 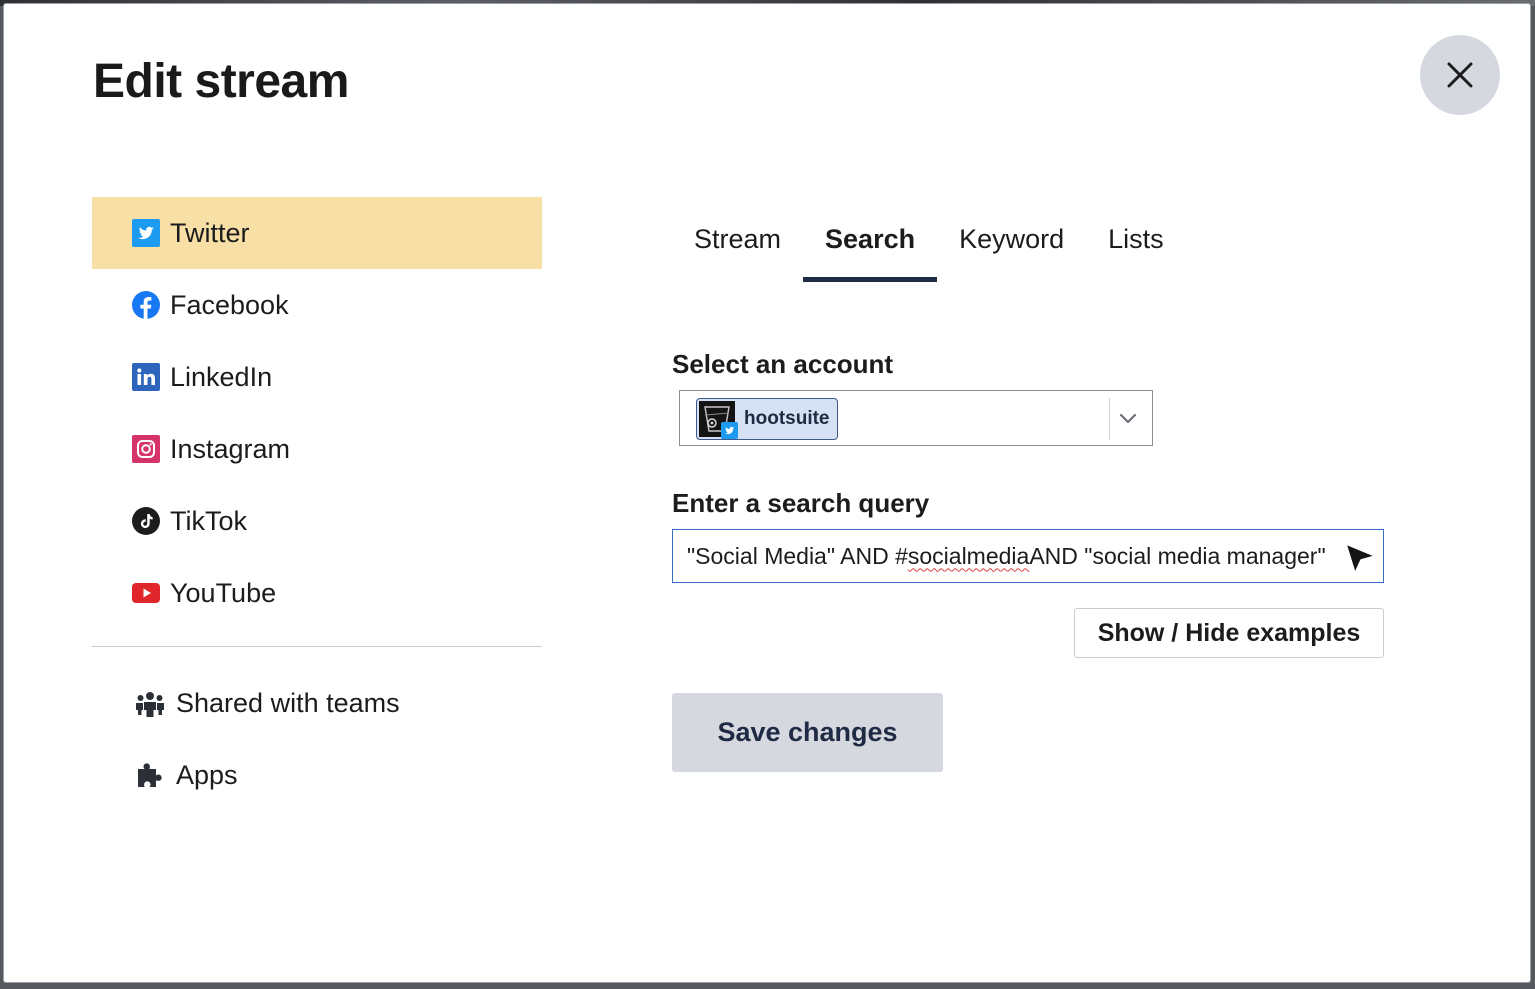 What do you see at coordinates (807, 732) in the screenshot?
I see `save-changes-button: Save changes` at bounding box center [807, 732].